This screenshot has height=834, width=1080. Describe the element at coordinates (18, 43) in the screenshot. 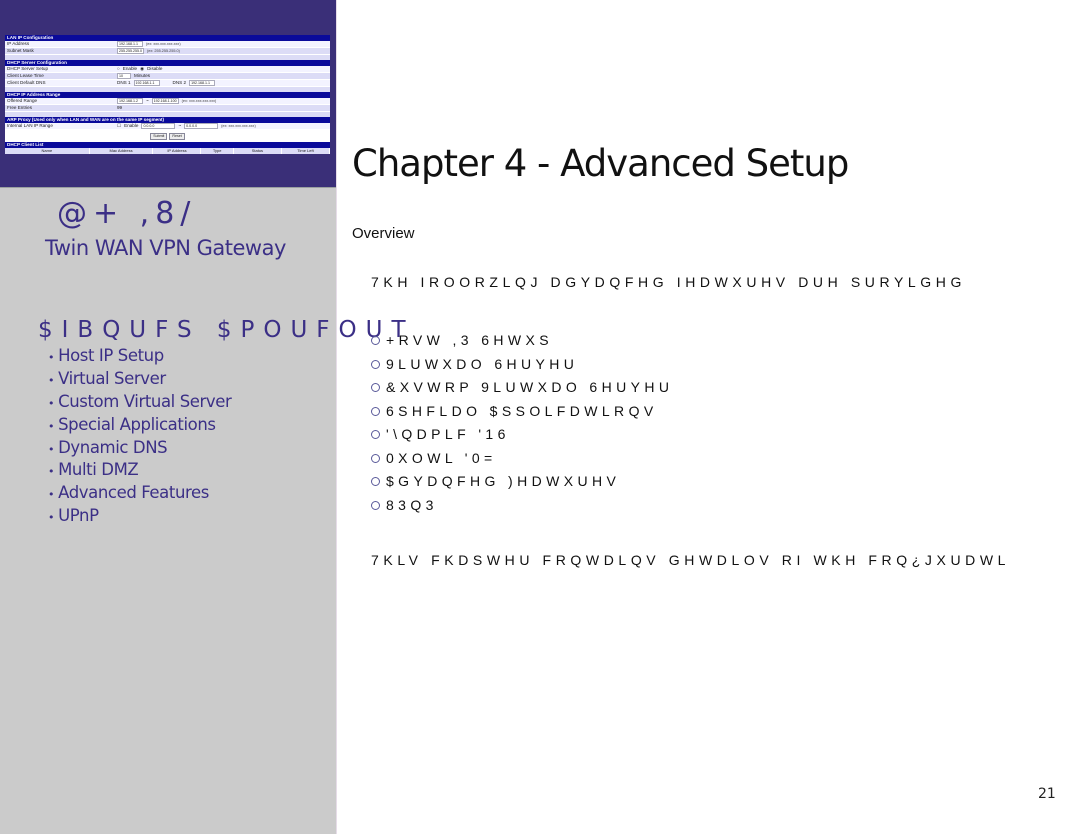

I see `ip-address-label: IP Address` at that location.